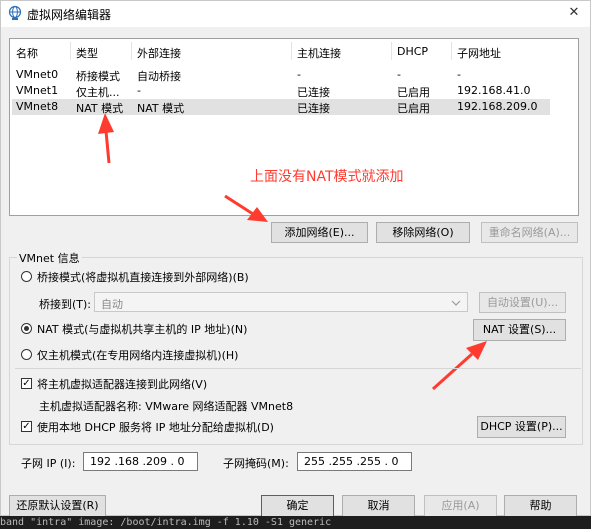 The image size is (591, 529). What do you see at coordinates (57, 506) in the screenshot?
I see `restore-defaults-button: 还原默认设置(R)` at bounding box center [57, 506].